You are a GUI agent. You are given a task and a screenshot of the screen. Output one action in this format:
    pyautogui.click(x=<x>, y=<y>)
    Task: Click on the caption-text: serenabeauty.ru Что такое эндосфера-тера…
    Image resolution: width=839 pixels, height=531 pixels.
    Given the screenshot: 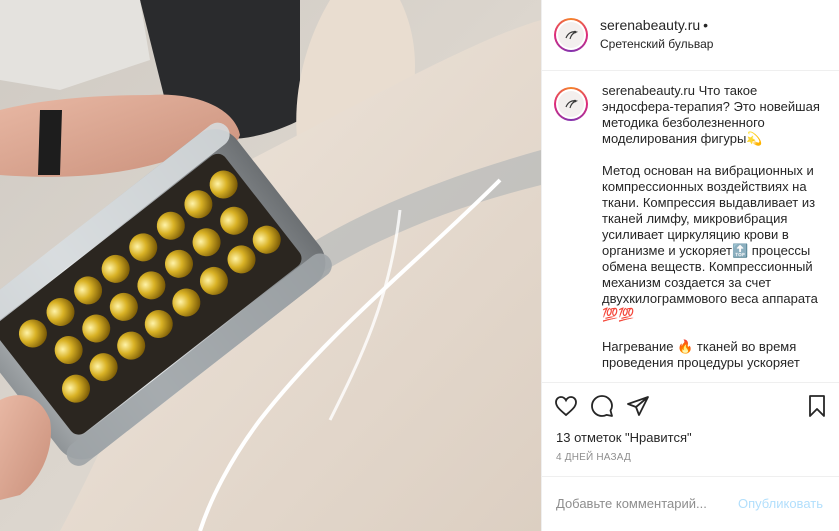 What is the action you would take?
    pyautogui.click(x=712, y=232)
    